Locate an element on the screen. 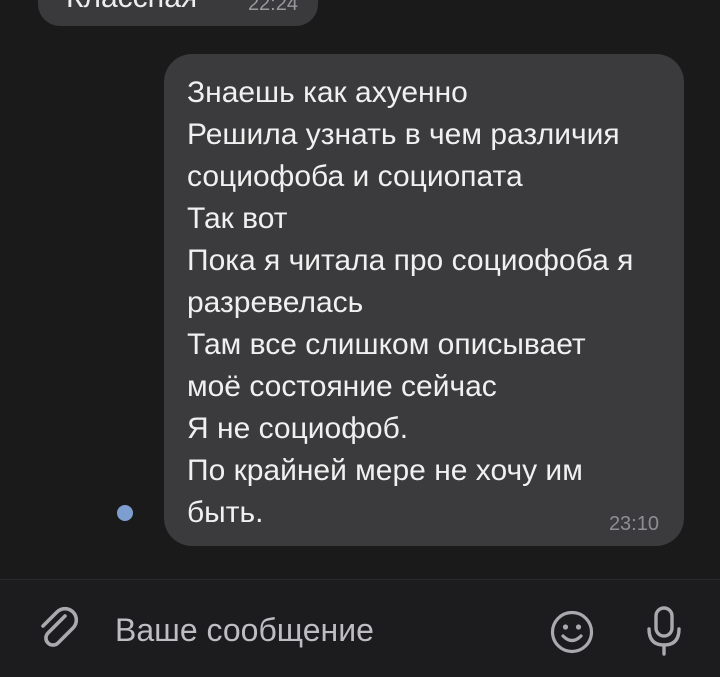 This screenshot has height=677, width=720. message-time: 22:24 is located at coordinates (272, 7).